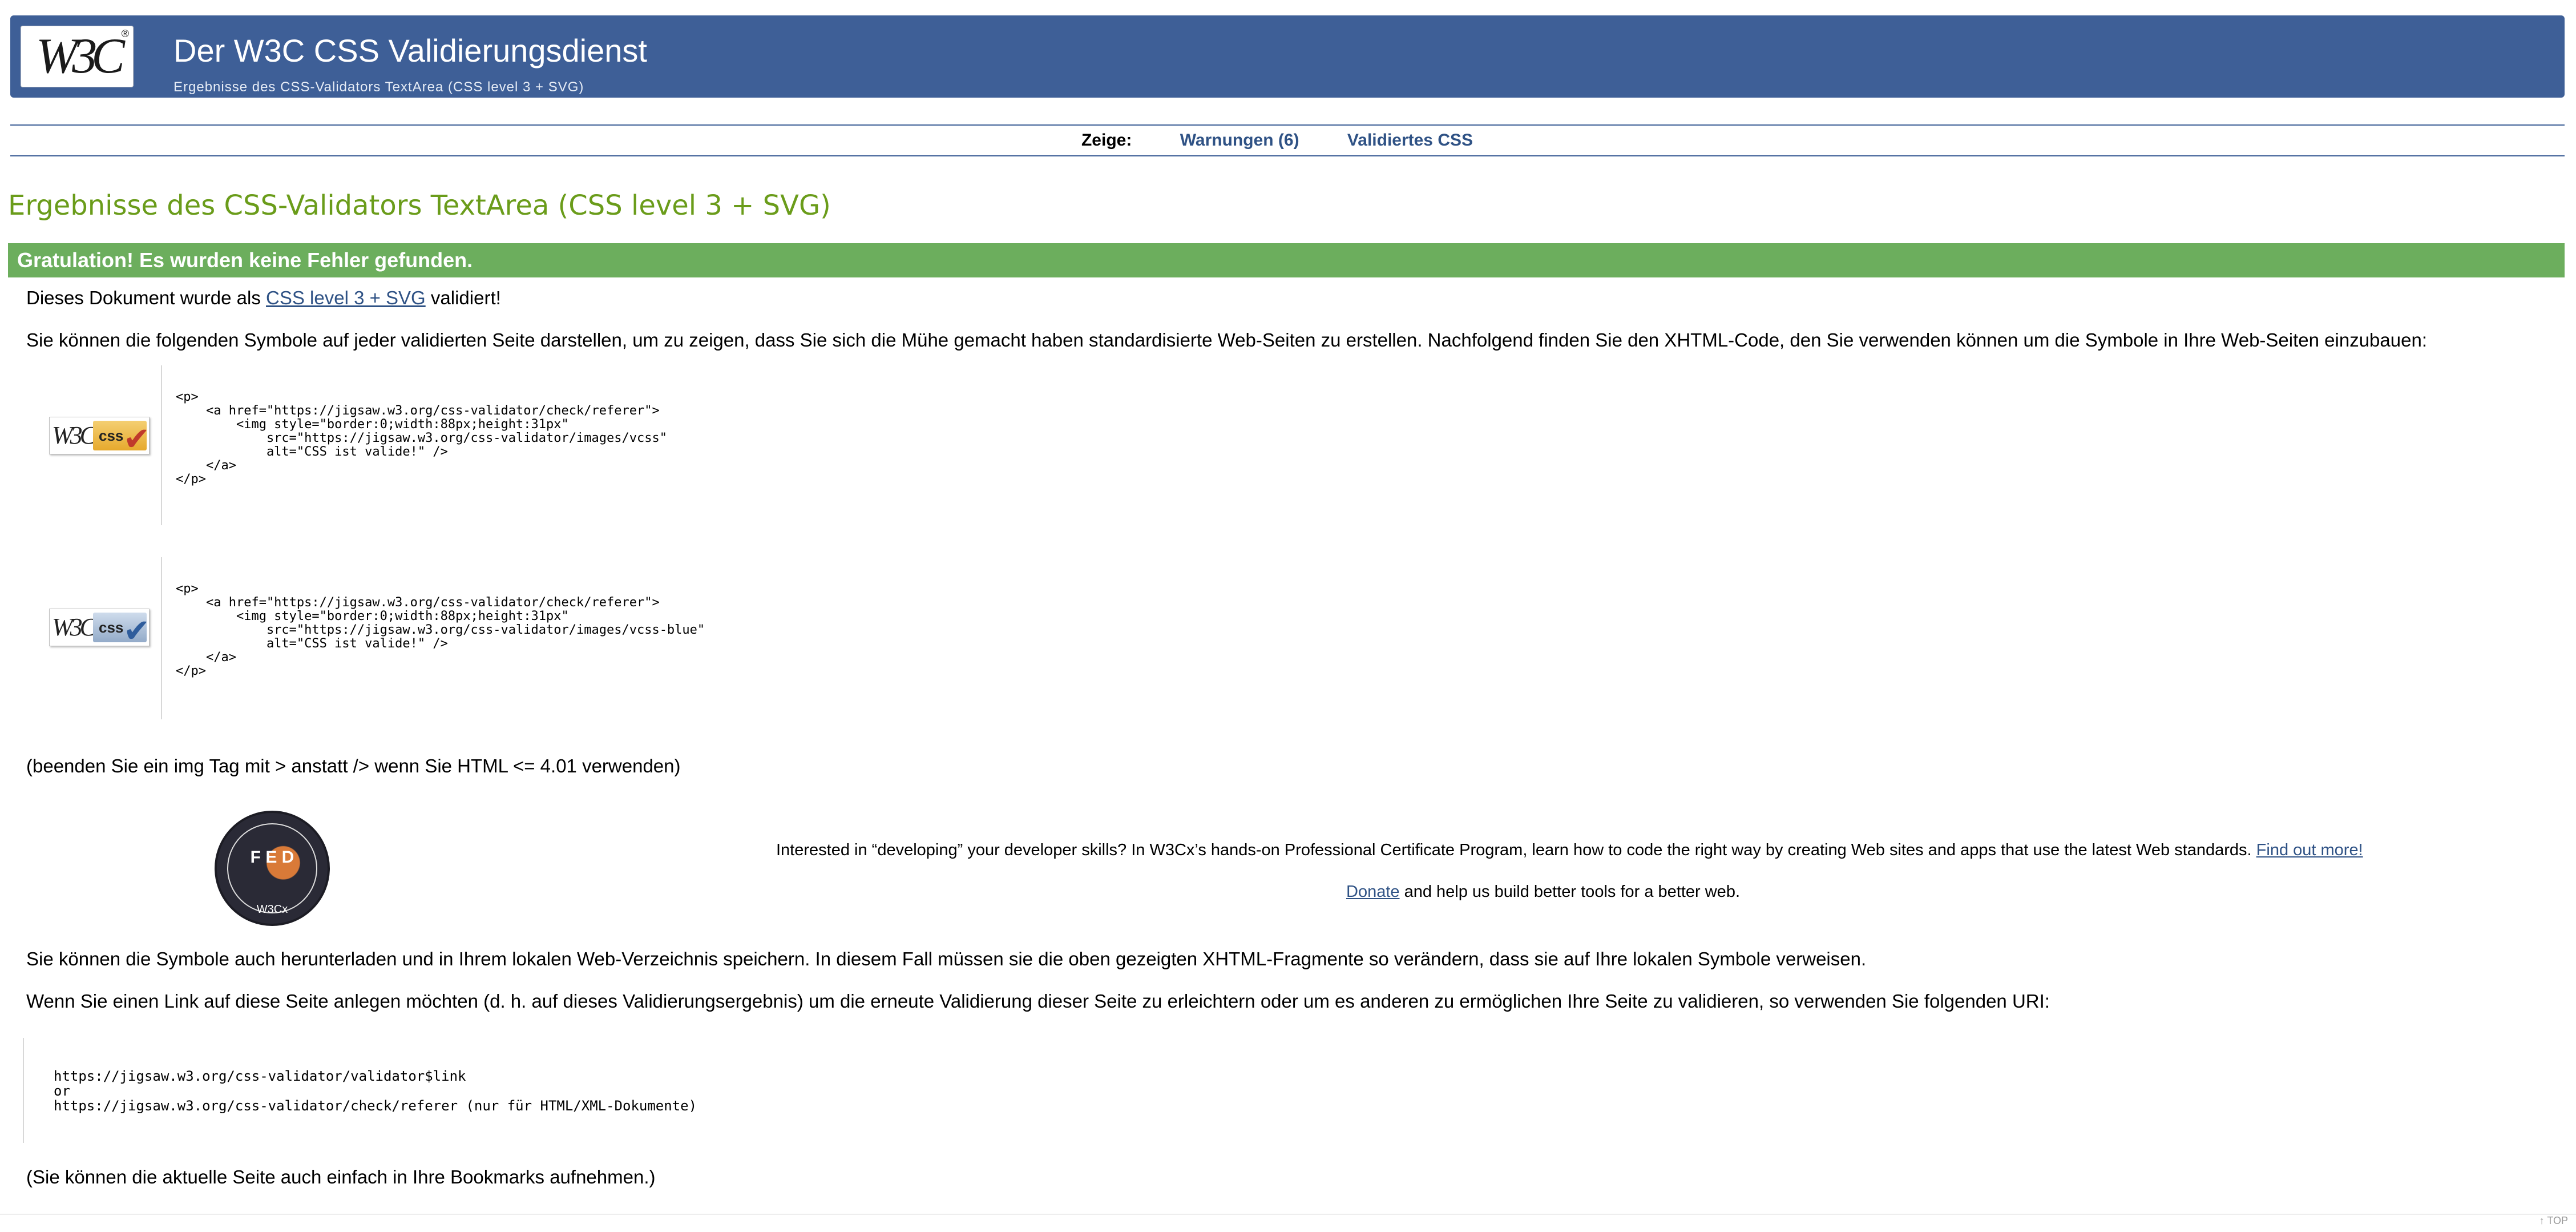 The height and width of the screenshot is (1232, 2576). Describe the element at coordinates (1106, 140) in the screenshot. I see `nav-label: Zeige:` at that location.